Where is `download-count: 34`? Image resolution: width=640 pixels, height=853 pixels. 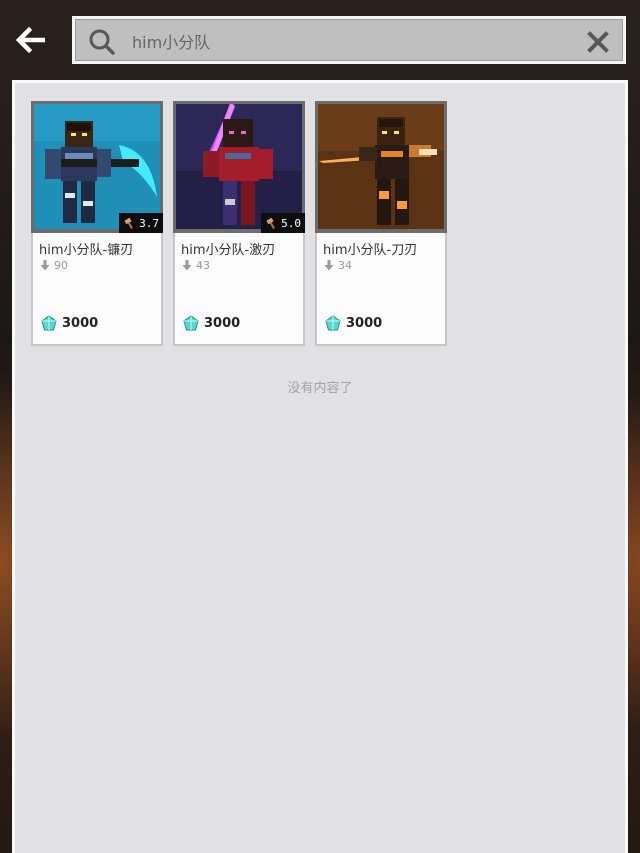
download-count: 34 is located at coordinates (338, 265).